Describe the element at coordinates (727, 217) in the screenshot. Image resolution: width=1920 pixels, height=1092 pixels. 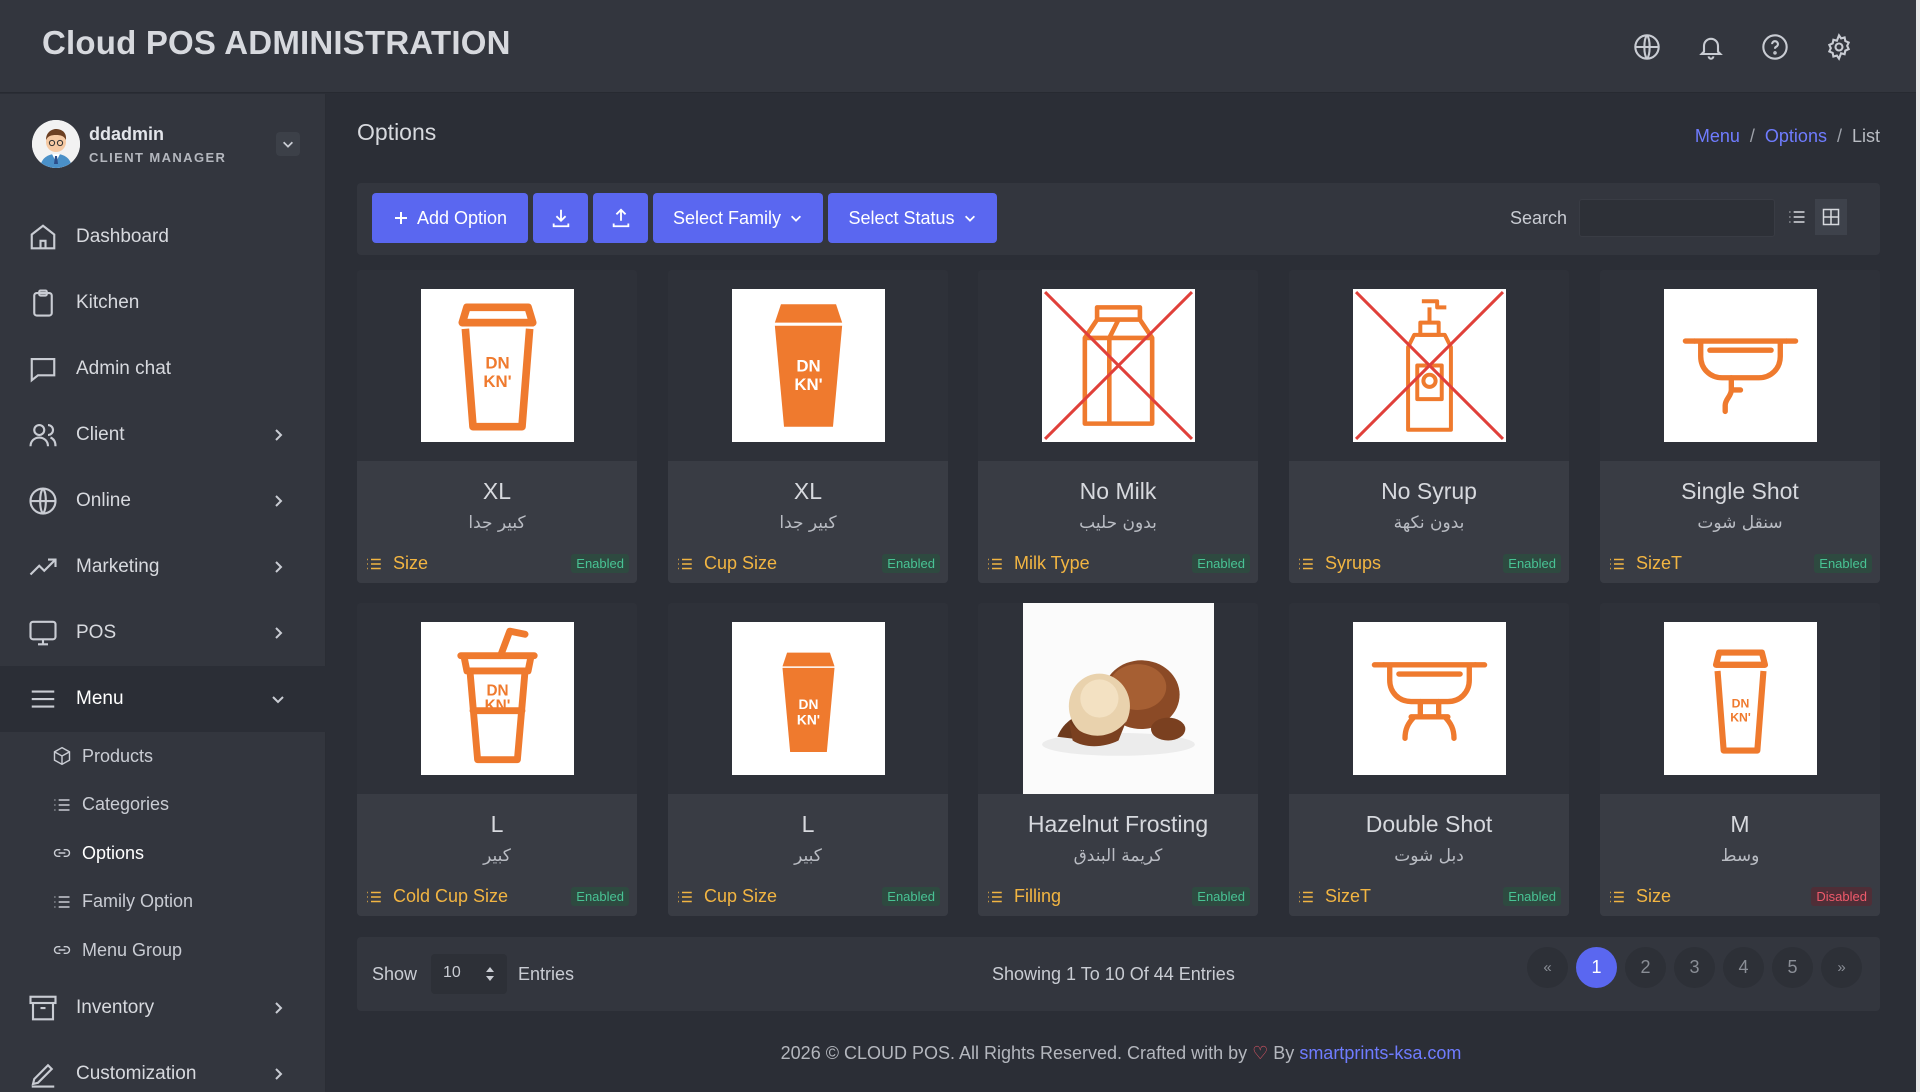
I see `select-family-label: Select Family` at that location.